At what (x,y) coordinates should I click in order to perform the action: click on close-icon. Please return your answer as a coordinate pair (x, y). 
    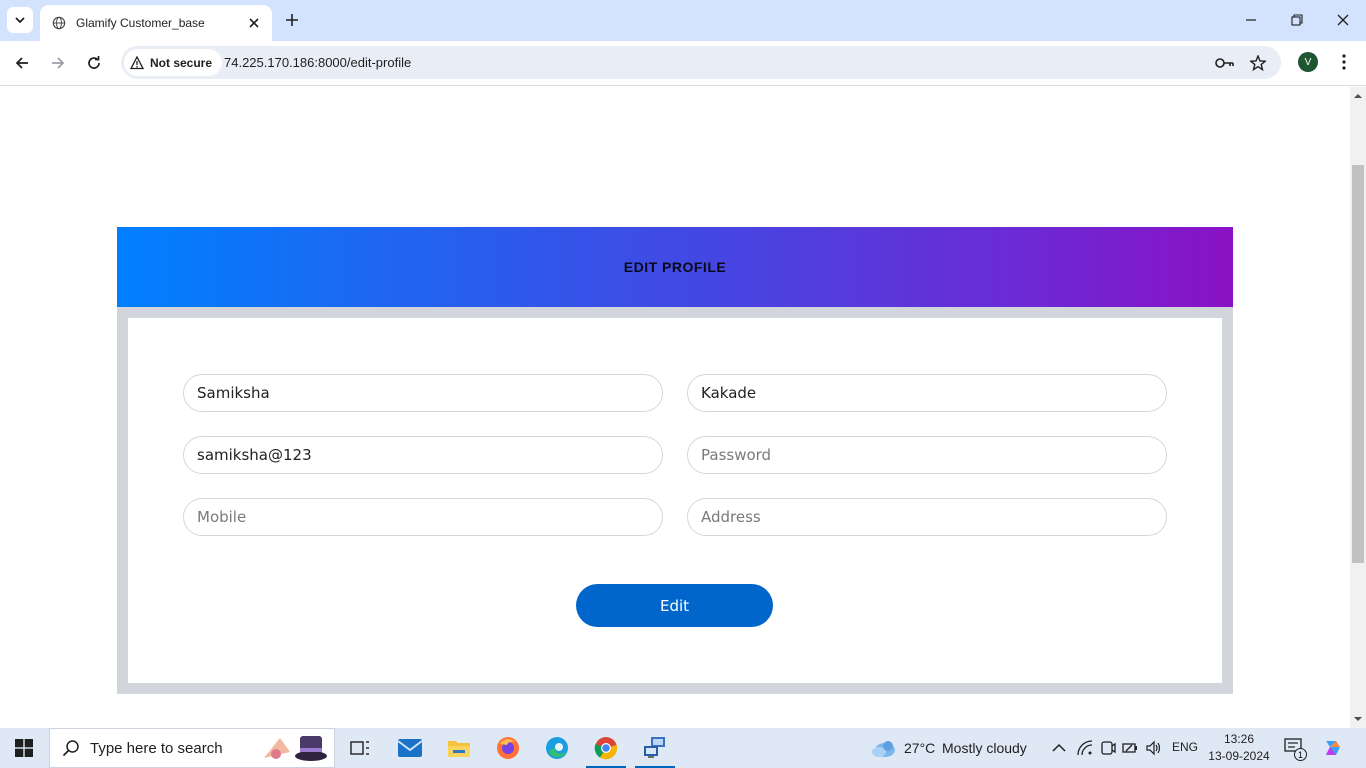
    Looking at the image, I should click on (1343, 20).